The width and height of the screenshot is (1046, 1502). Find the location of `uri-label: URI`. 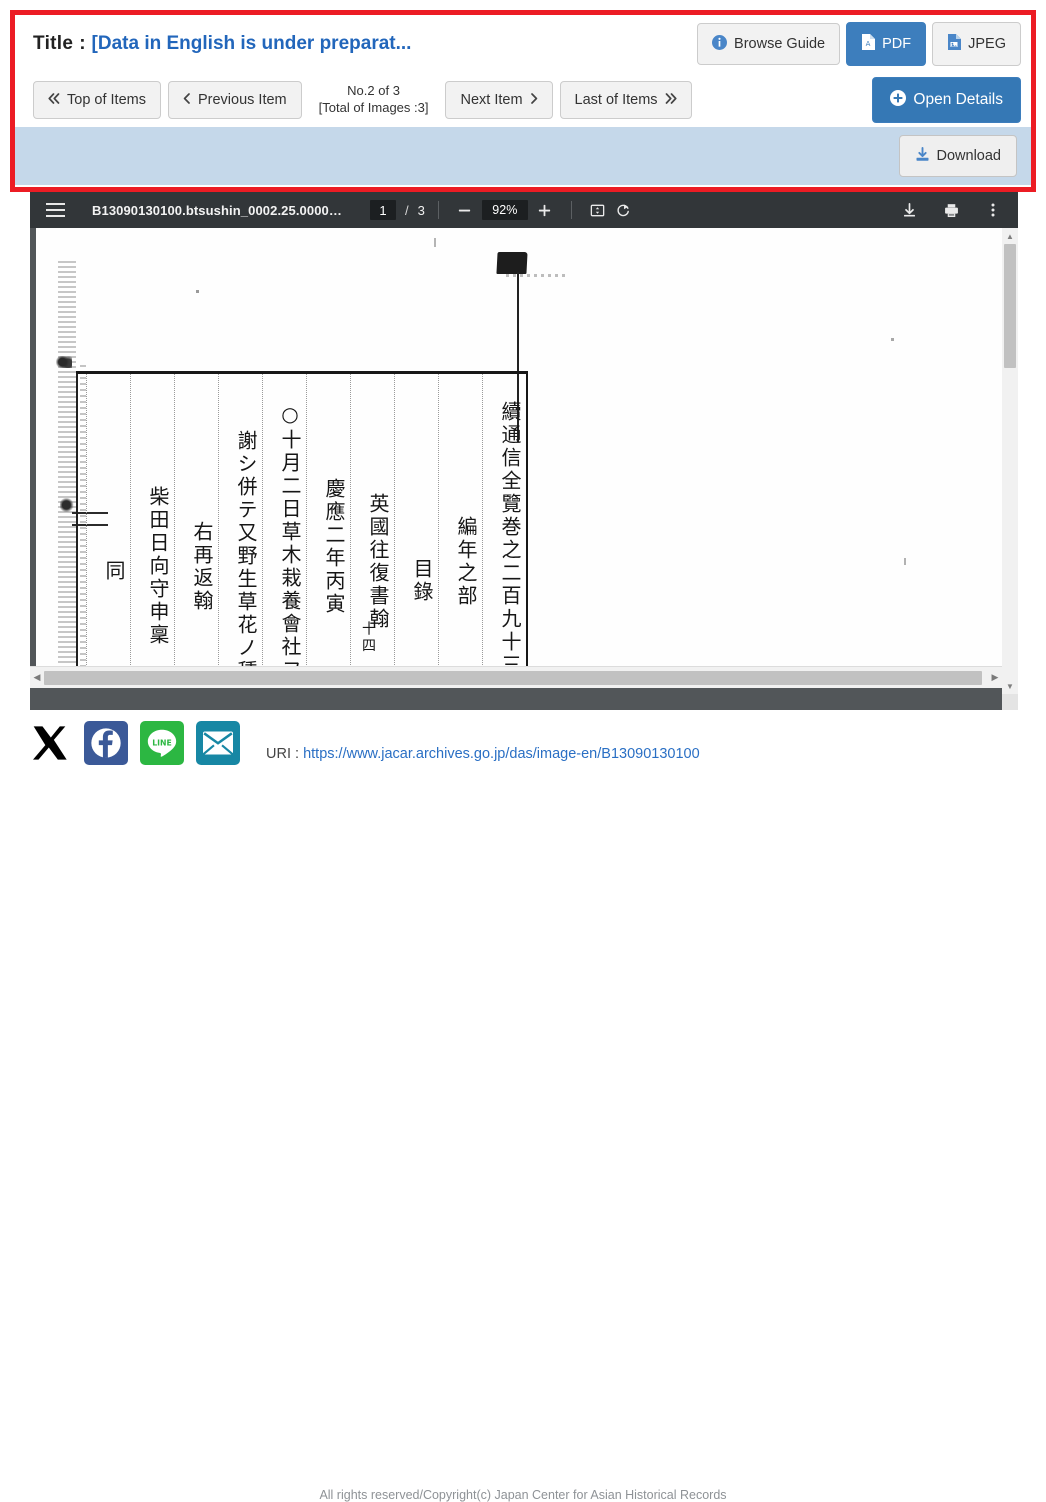

uri-label: URI is located at coordinates (278, 754).